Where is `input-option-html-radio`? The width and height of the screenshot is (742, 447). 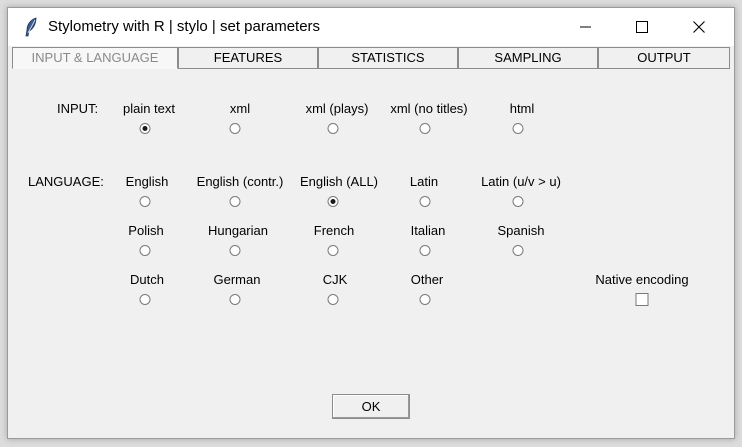
input-option-html-radio is located at coordinates (518, 128).